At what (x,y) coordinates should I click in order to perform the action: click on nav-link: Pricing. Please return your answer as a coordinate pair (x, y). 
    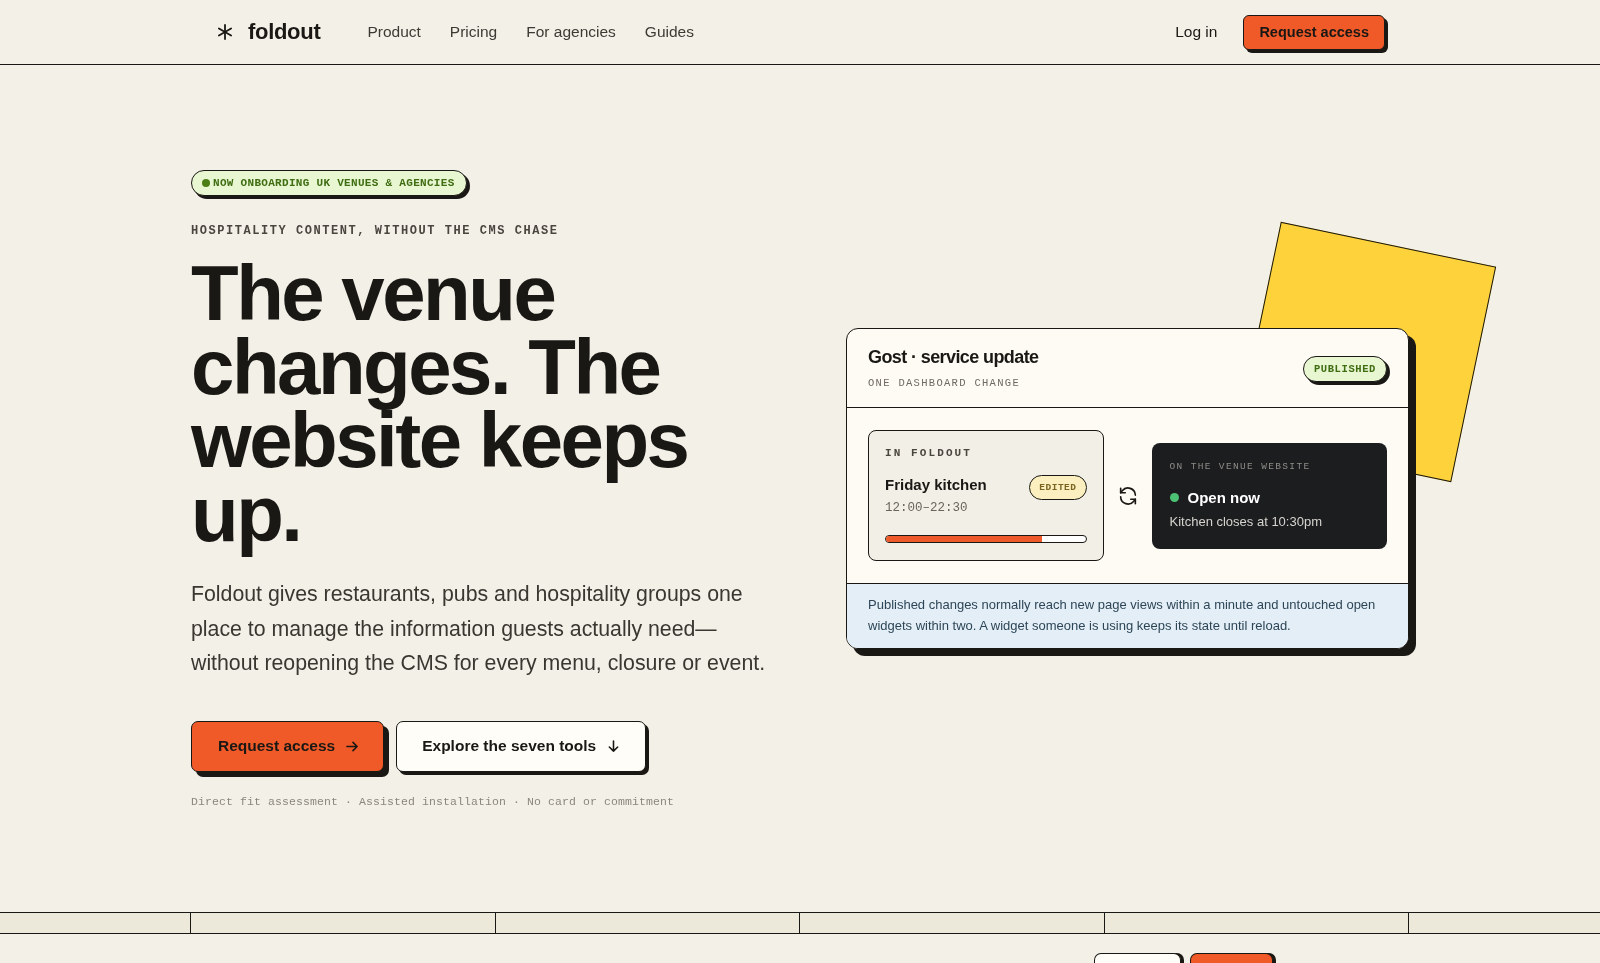
    Looking at the image, I should click on (473, 32).